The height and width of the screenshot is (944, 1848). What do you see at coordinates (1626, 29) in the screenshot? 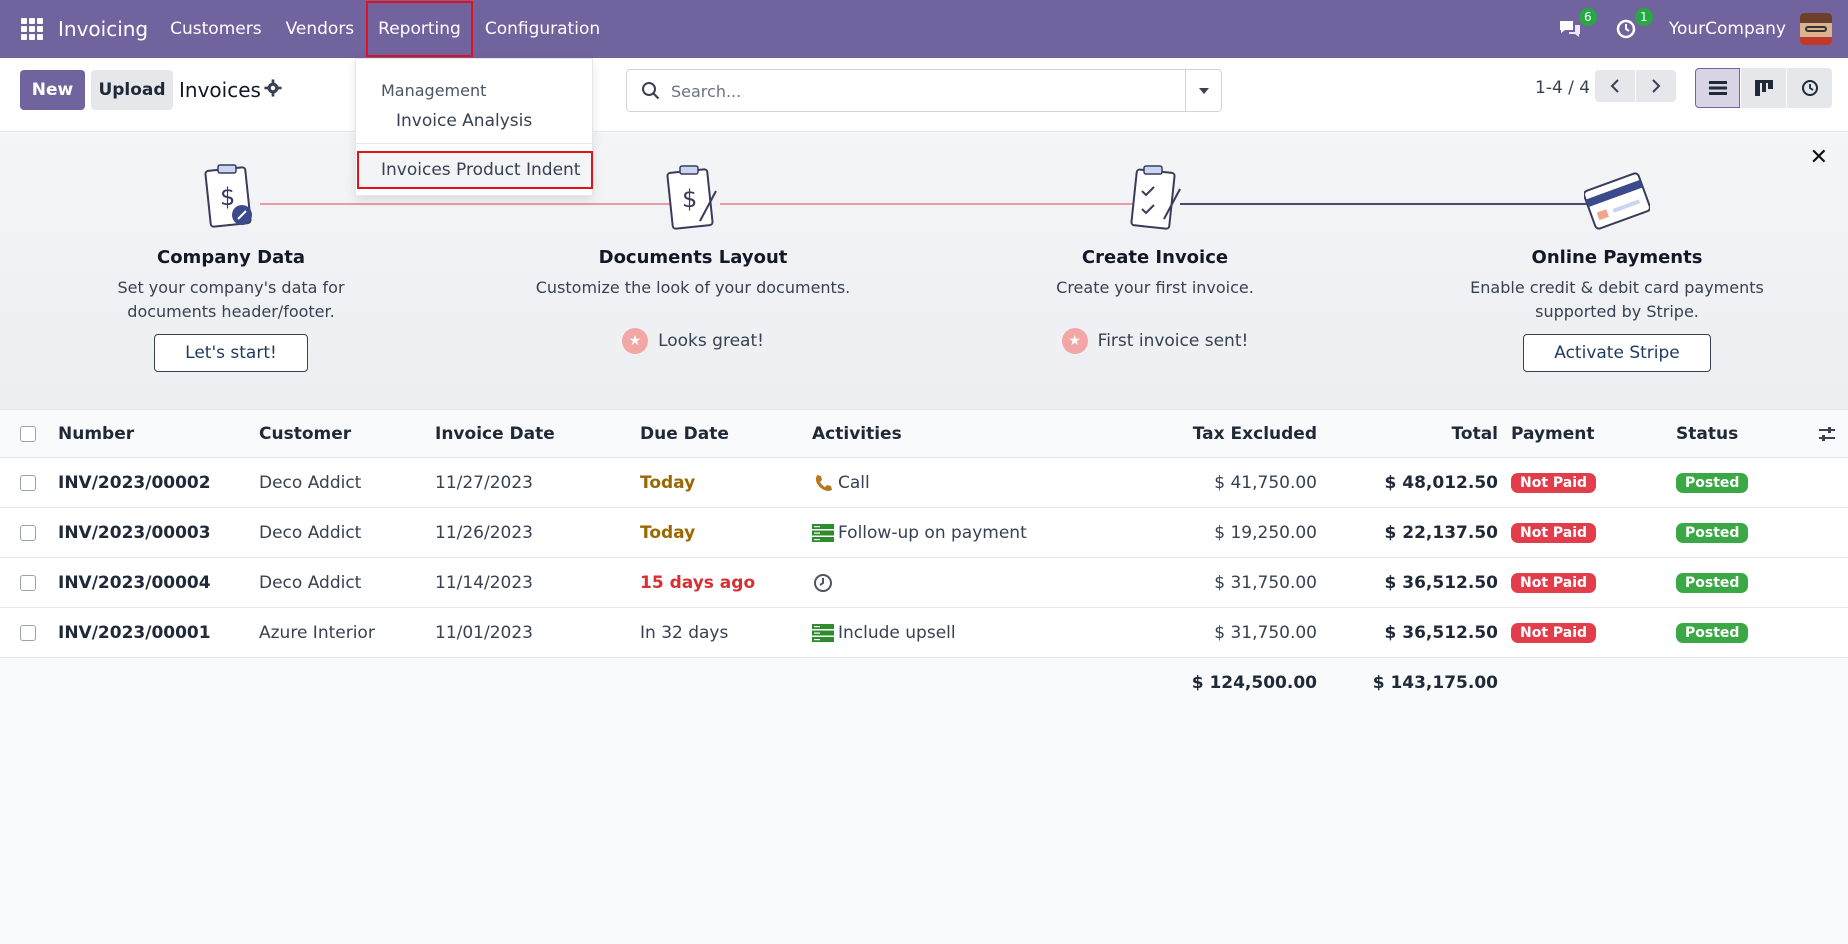
I see `clock-icon` at bounding box center [1626, 29].